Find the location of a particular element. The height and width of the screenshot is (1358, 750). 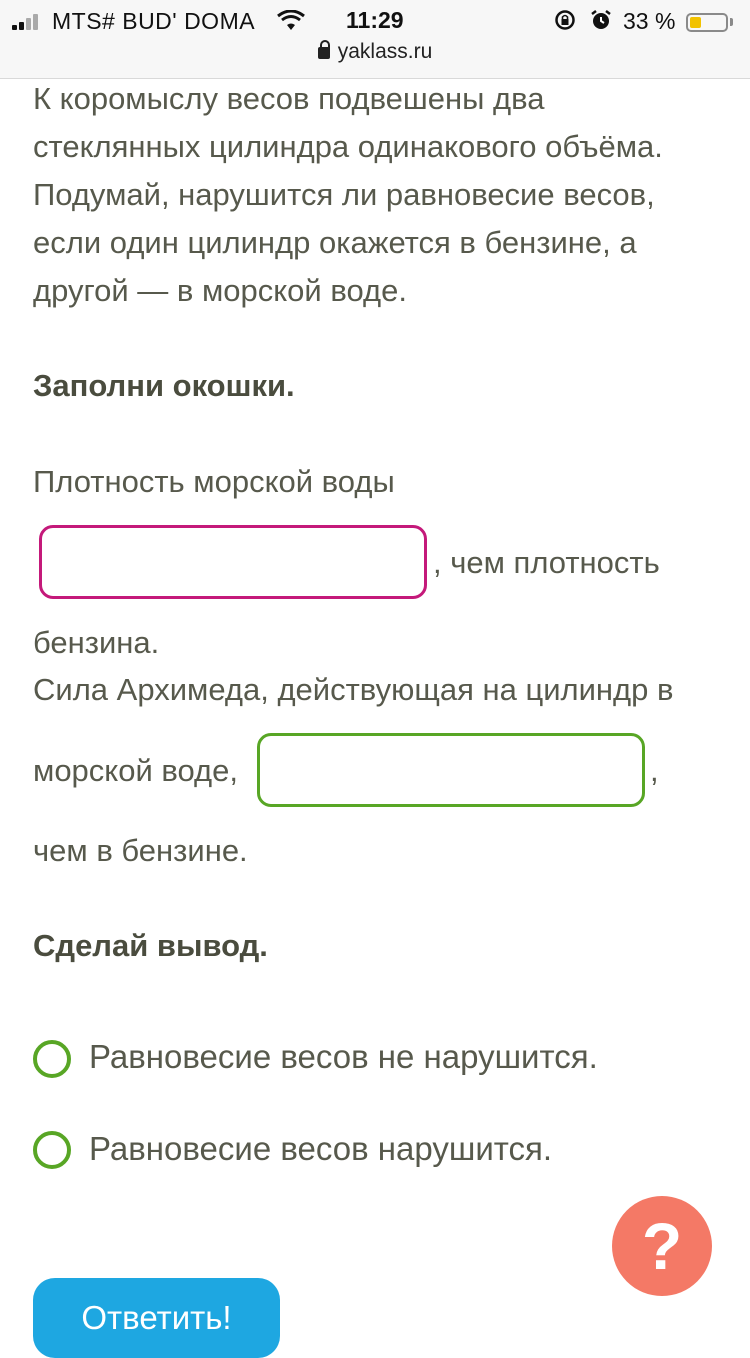

sentence2-after-input: , is located at coordinates (654, 770).